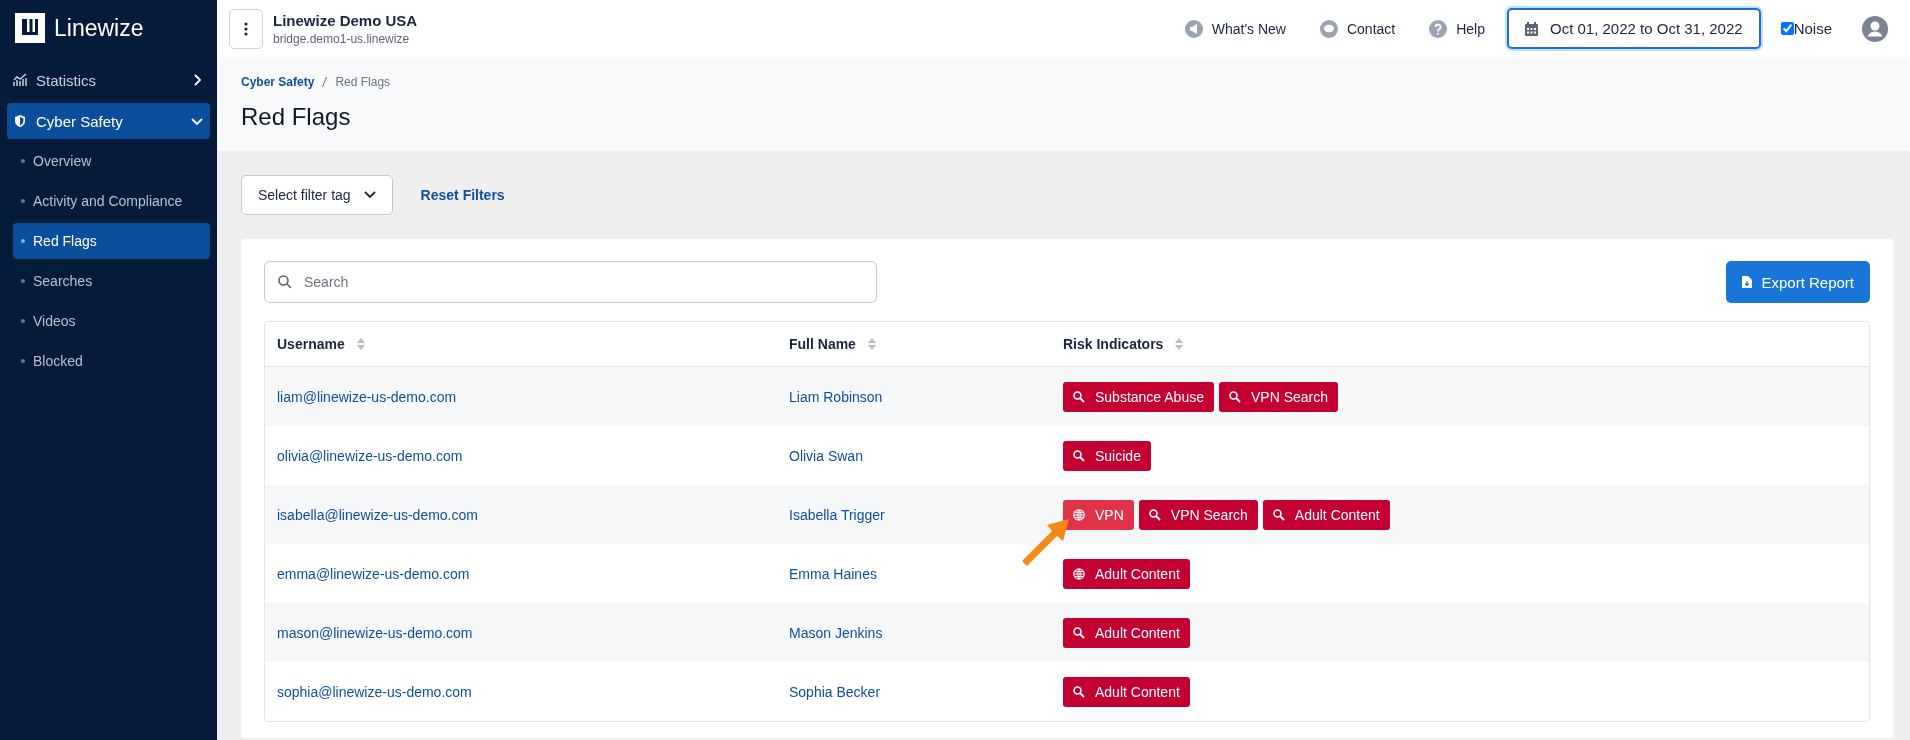 Image resolution: width=1910 pixels, height=740 pixels. I want to click on breadcrumb-current-page: Red Flags, so click(363, 82).